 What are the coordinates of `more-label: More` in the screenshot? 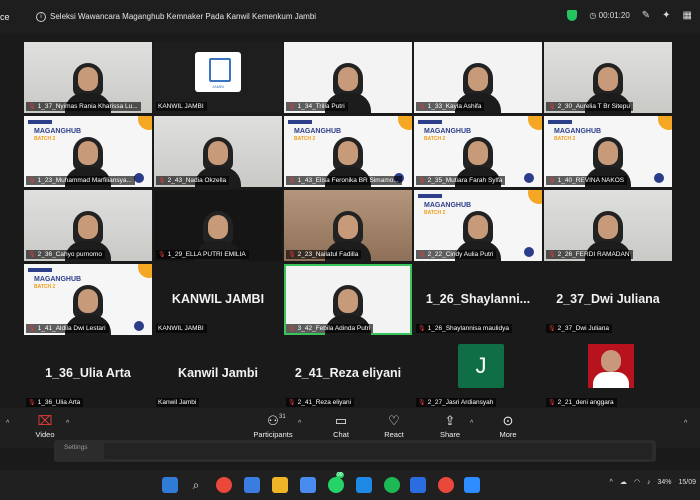 It's located at (508, 434).